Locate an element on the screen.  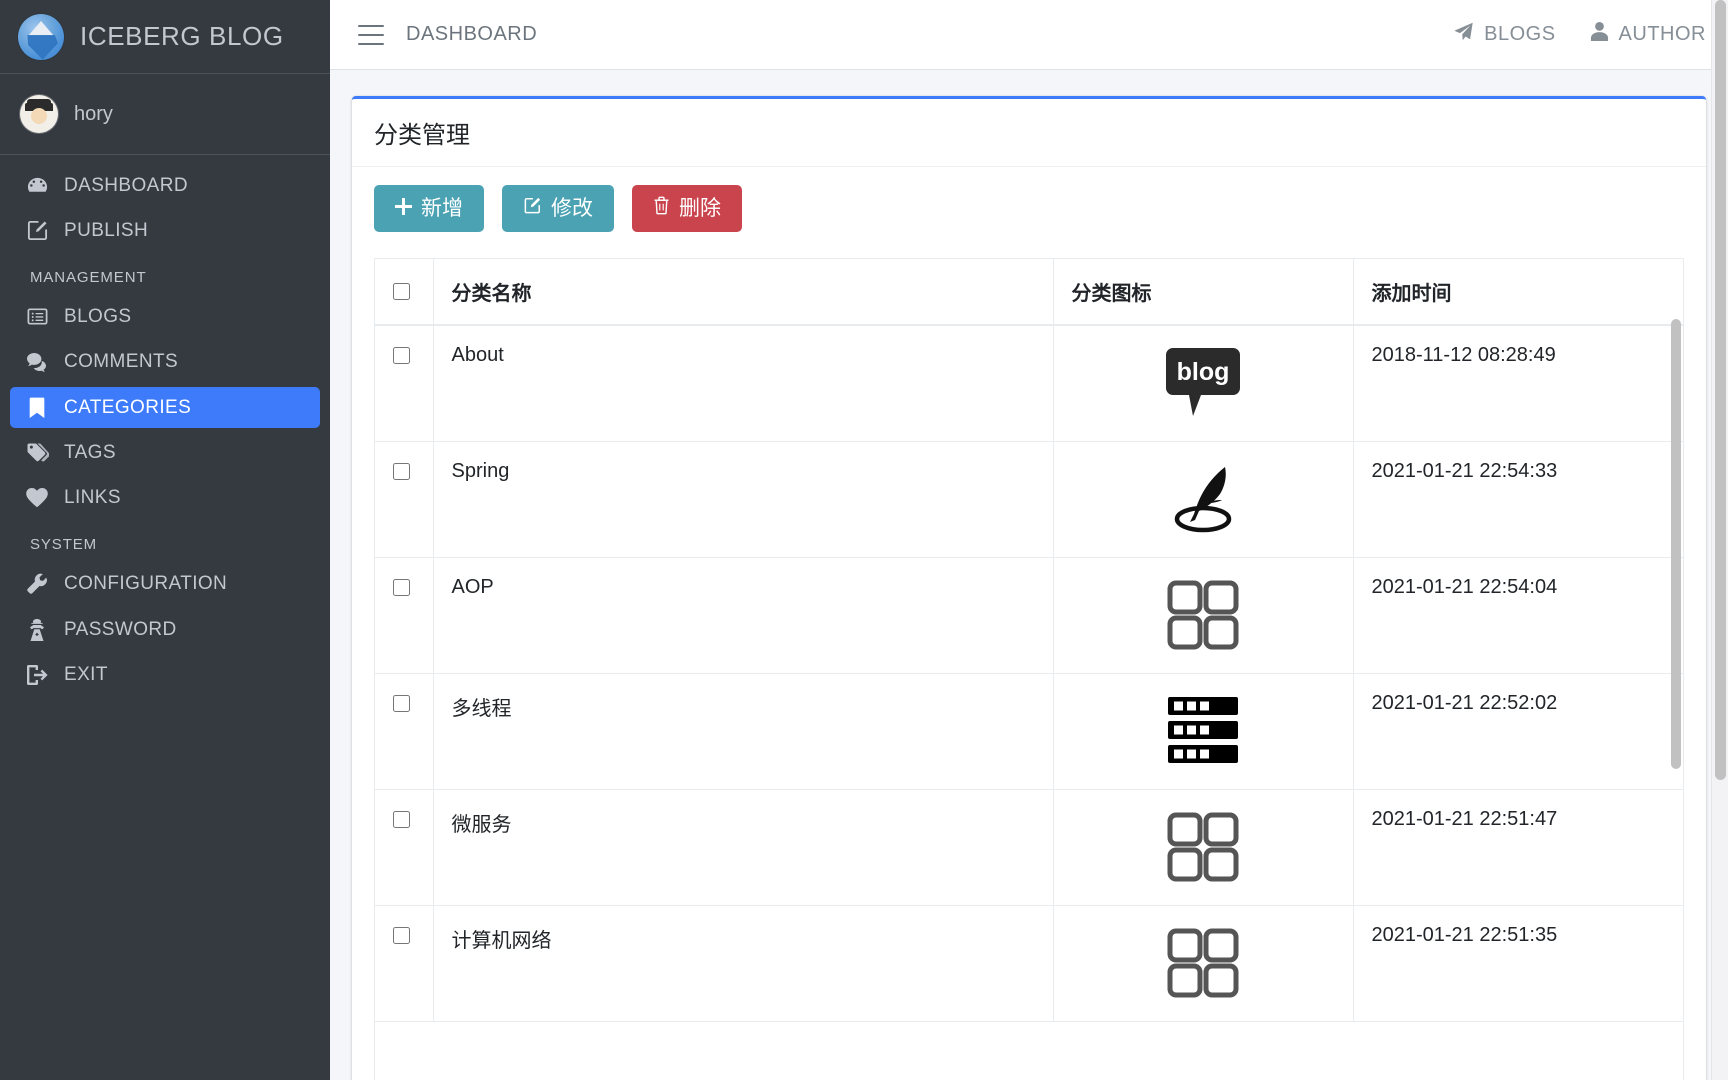
row-time-cell: 2021-01-21 22:54:33 is located at coordinates (1517, 499).